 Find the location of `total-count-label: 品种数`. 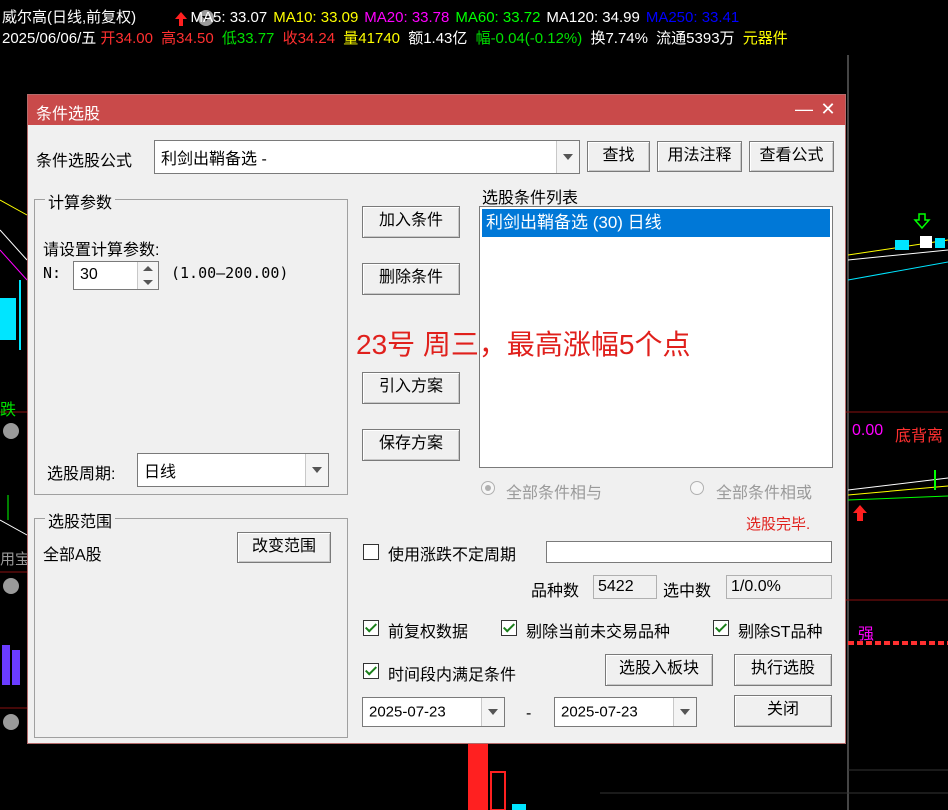

total-count-label: 品种数 is located at coordinates (555, 591).